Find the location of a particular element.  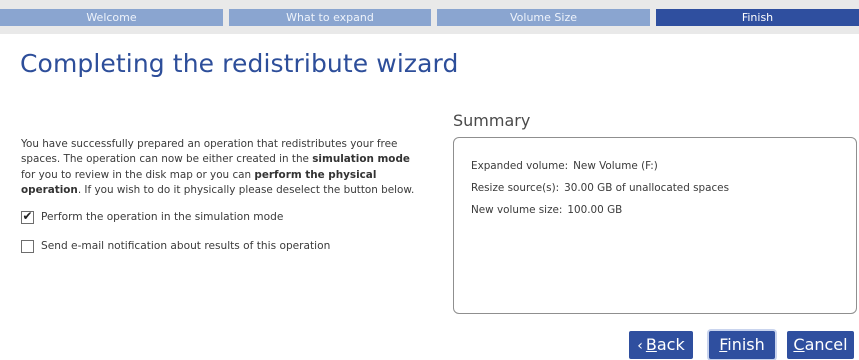

back-label: ack is located at coordinates (670, 344).